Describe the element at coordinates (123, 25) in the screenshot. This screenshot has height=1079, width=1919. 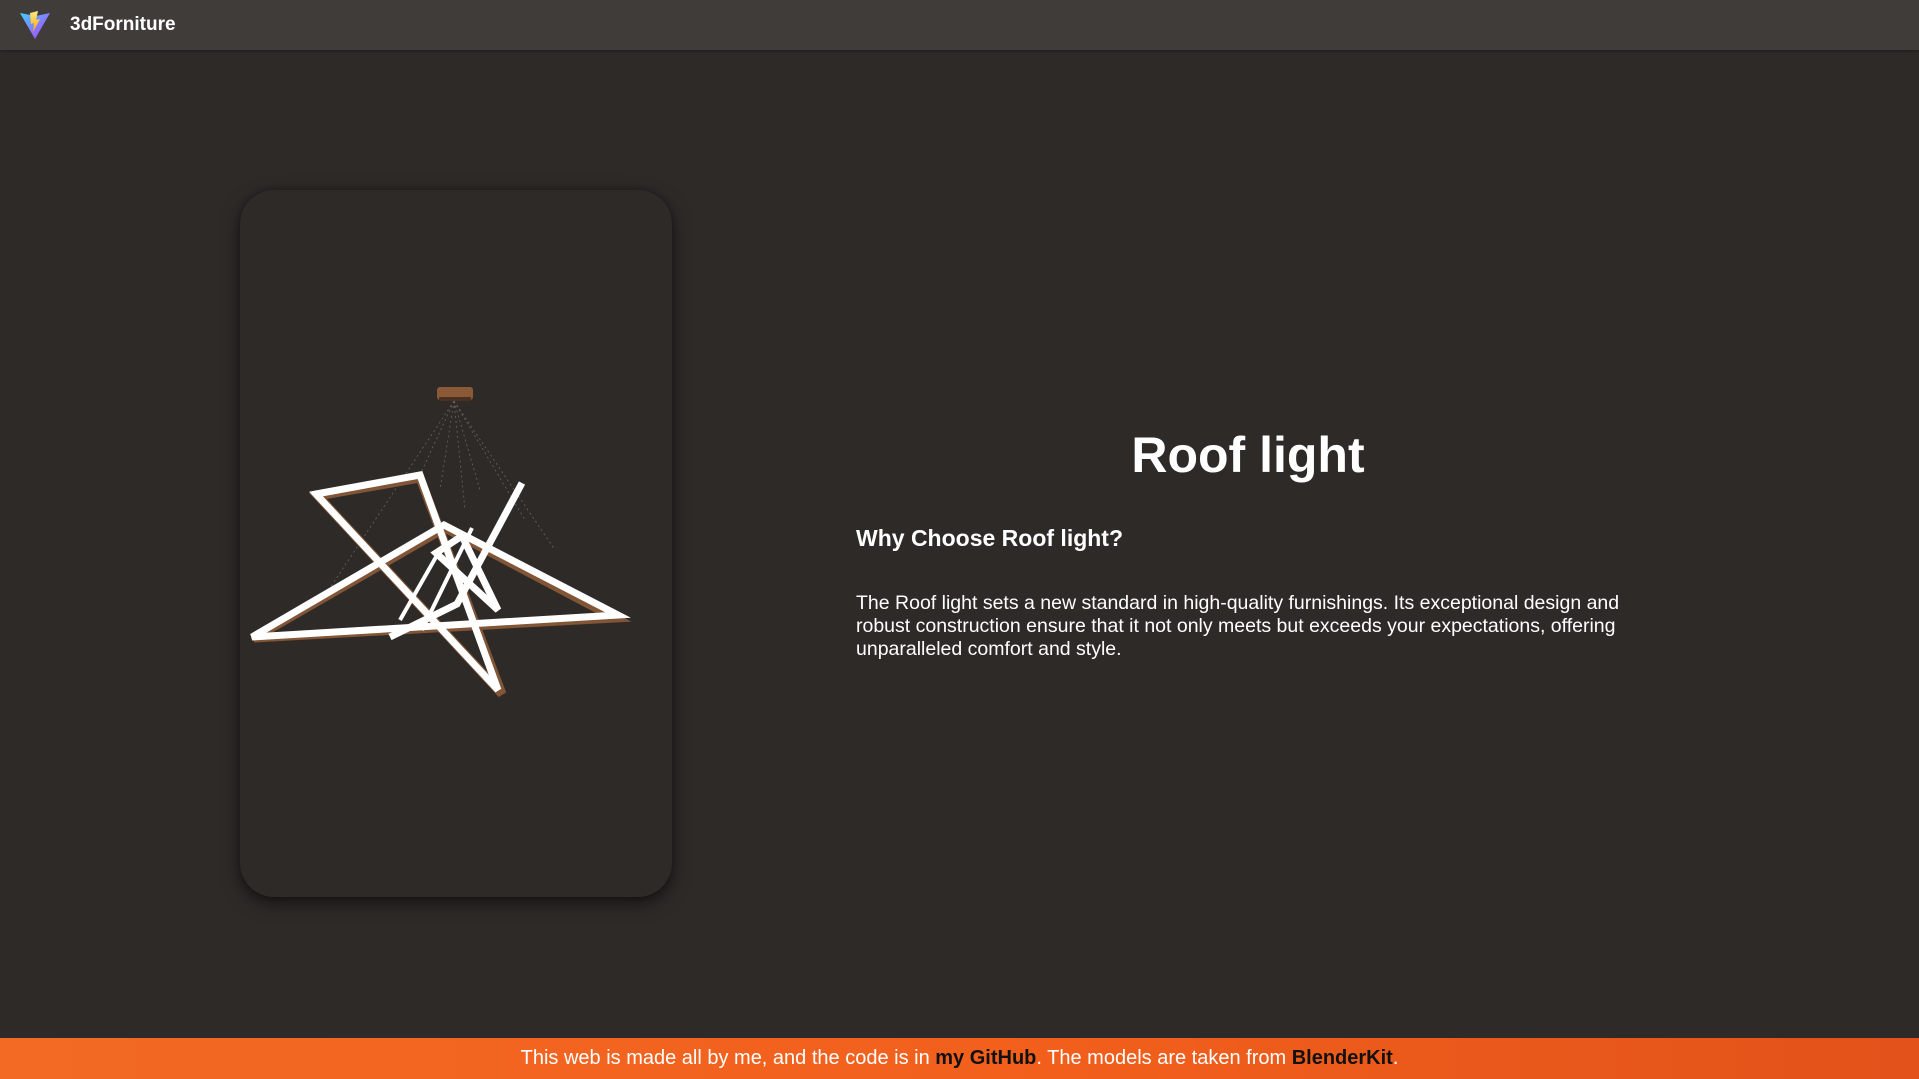
I see `brand-name: 3dForniture` at that location.